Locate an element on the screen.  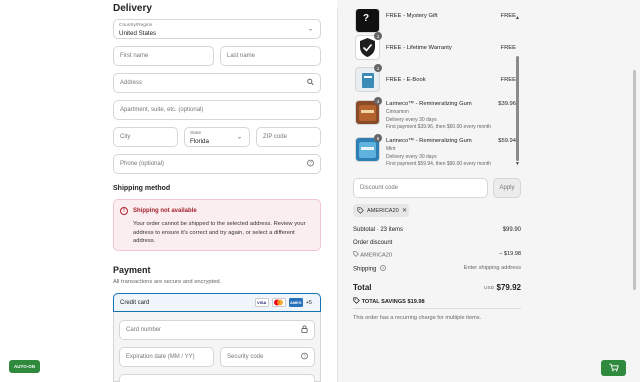
divider is located at coordinates (437, 308).